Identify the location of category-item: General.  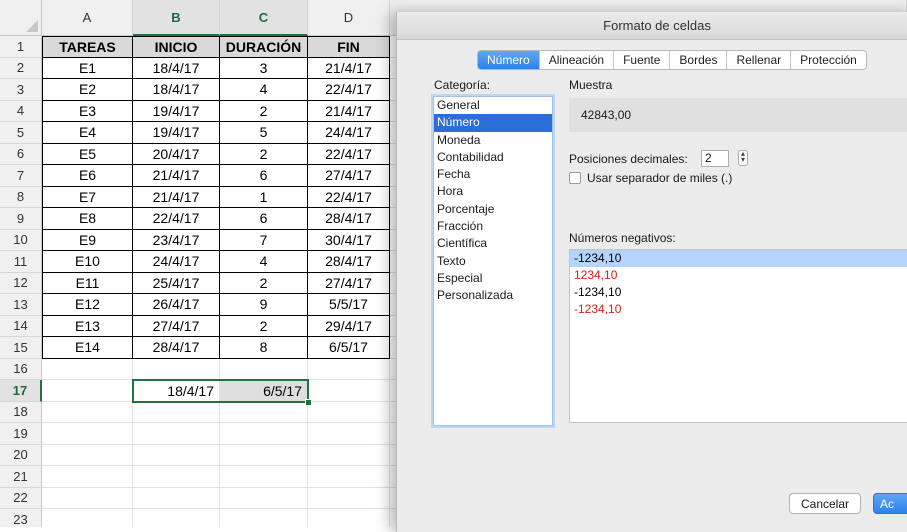
(493, 105).